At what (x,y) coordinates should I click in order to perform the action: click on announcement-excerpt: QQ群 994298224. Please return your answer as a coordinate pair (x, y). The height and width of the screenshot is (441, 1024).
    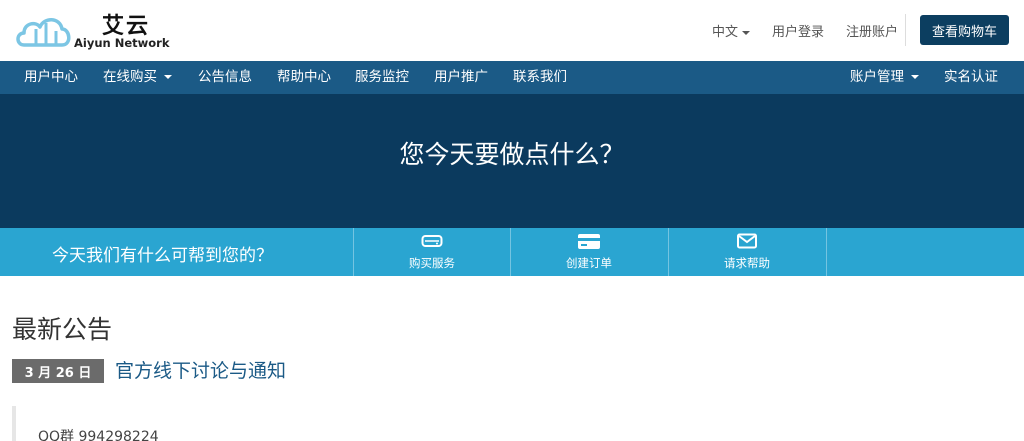
    Looking at the image, I should click on (152, 423).